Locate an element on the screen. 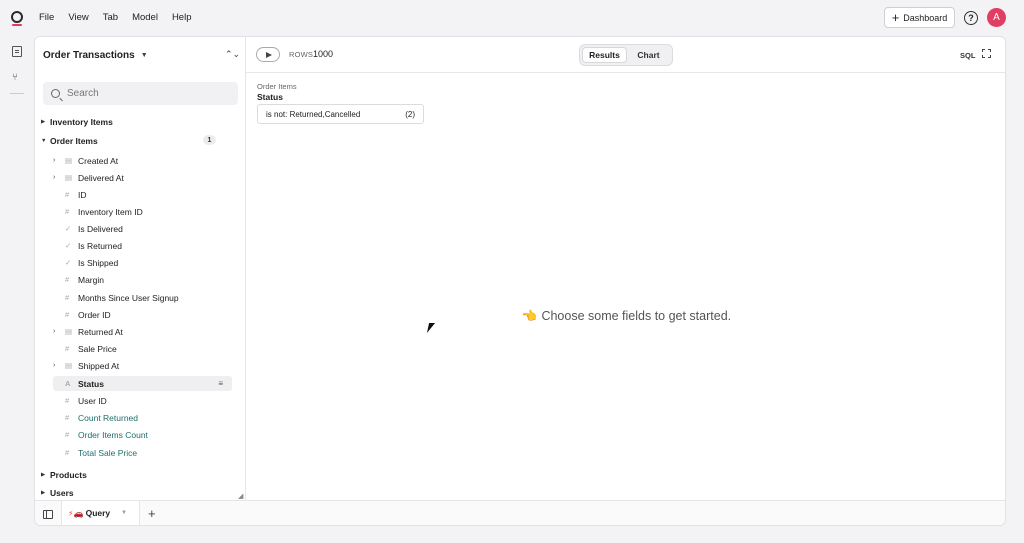 This screenshot has height=543, width=1024. add-dashboard-button: + Dashboard is located at coordinates (919, 17).